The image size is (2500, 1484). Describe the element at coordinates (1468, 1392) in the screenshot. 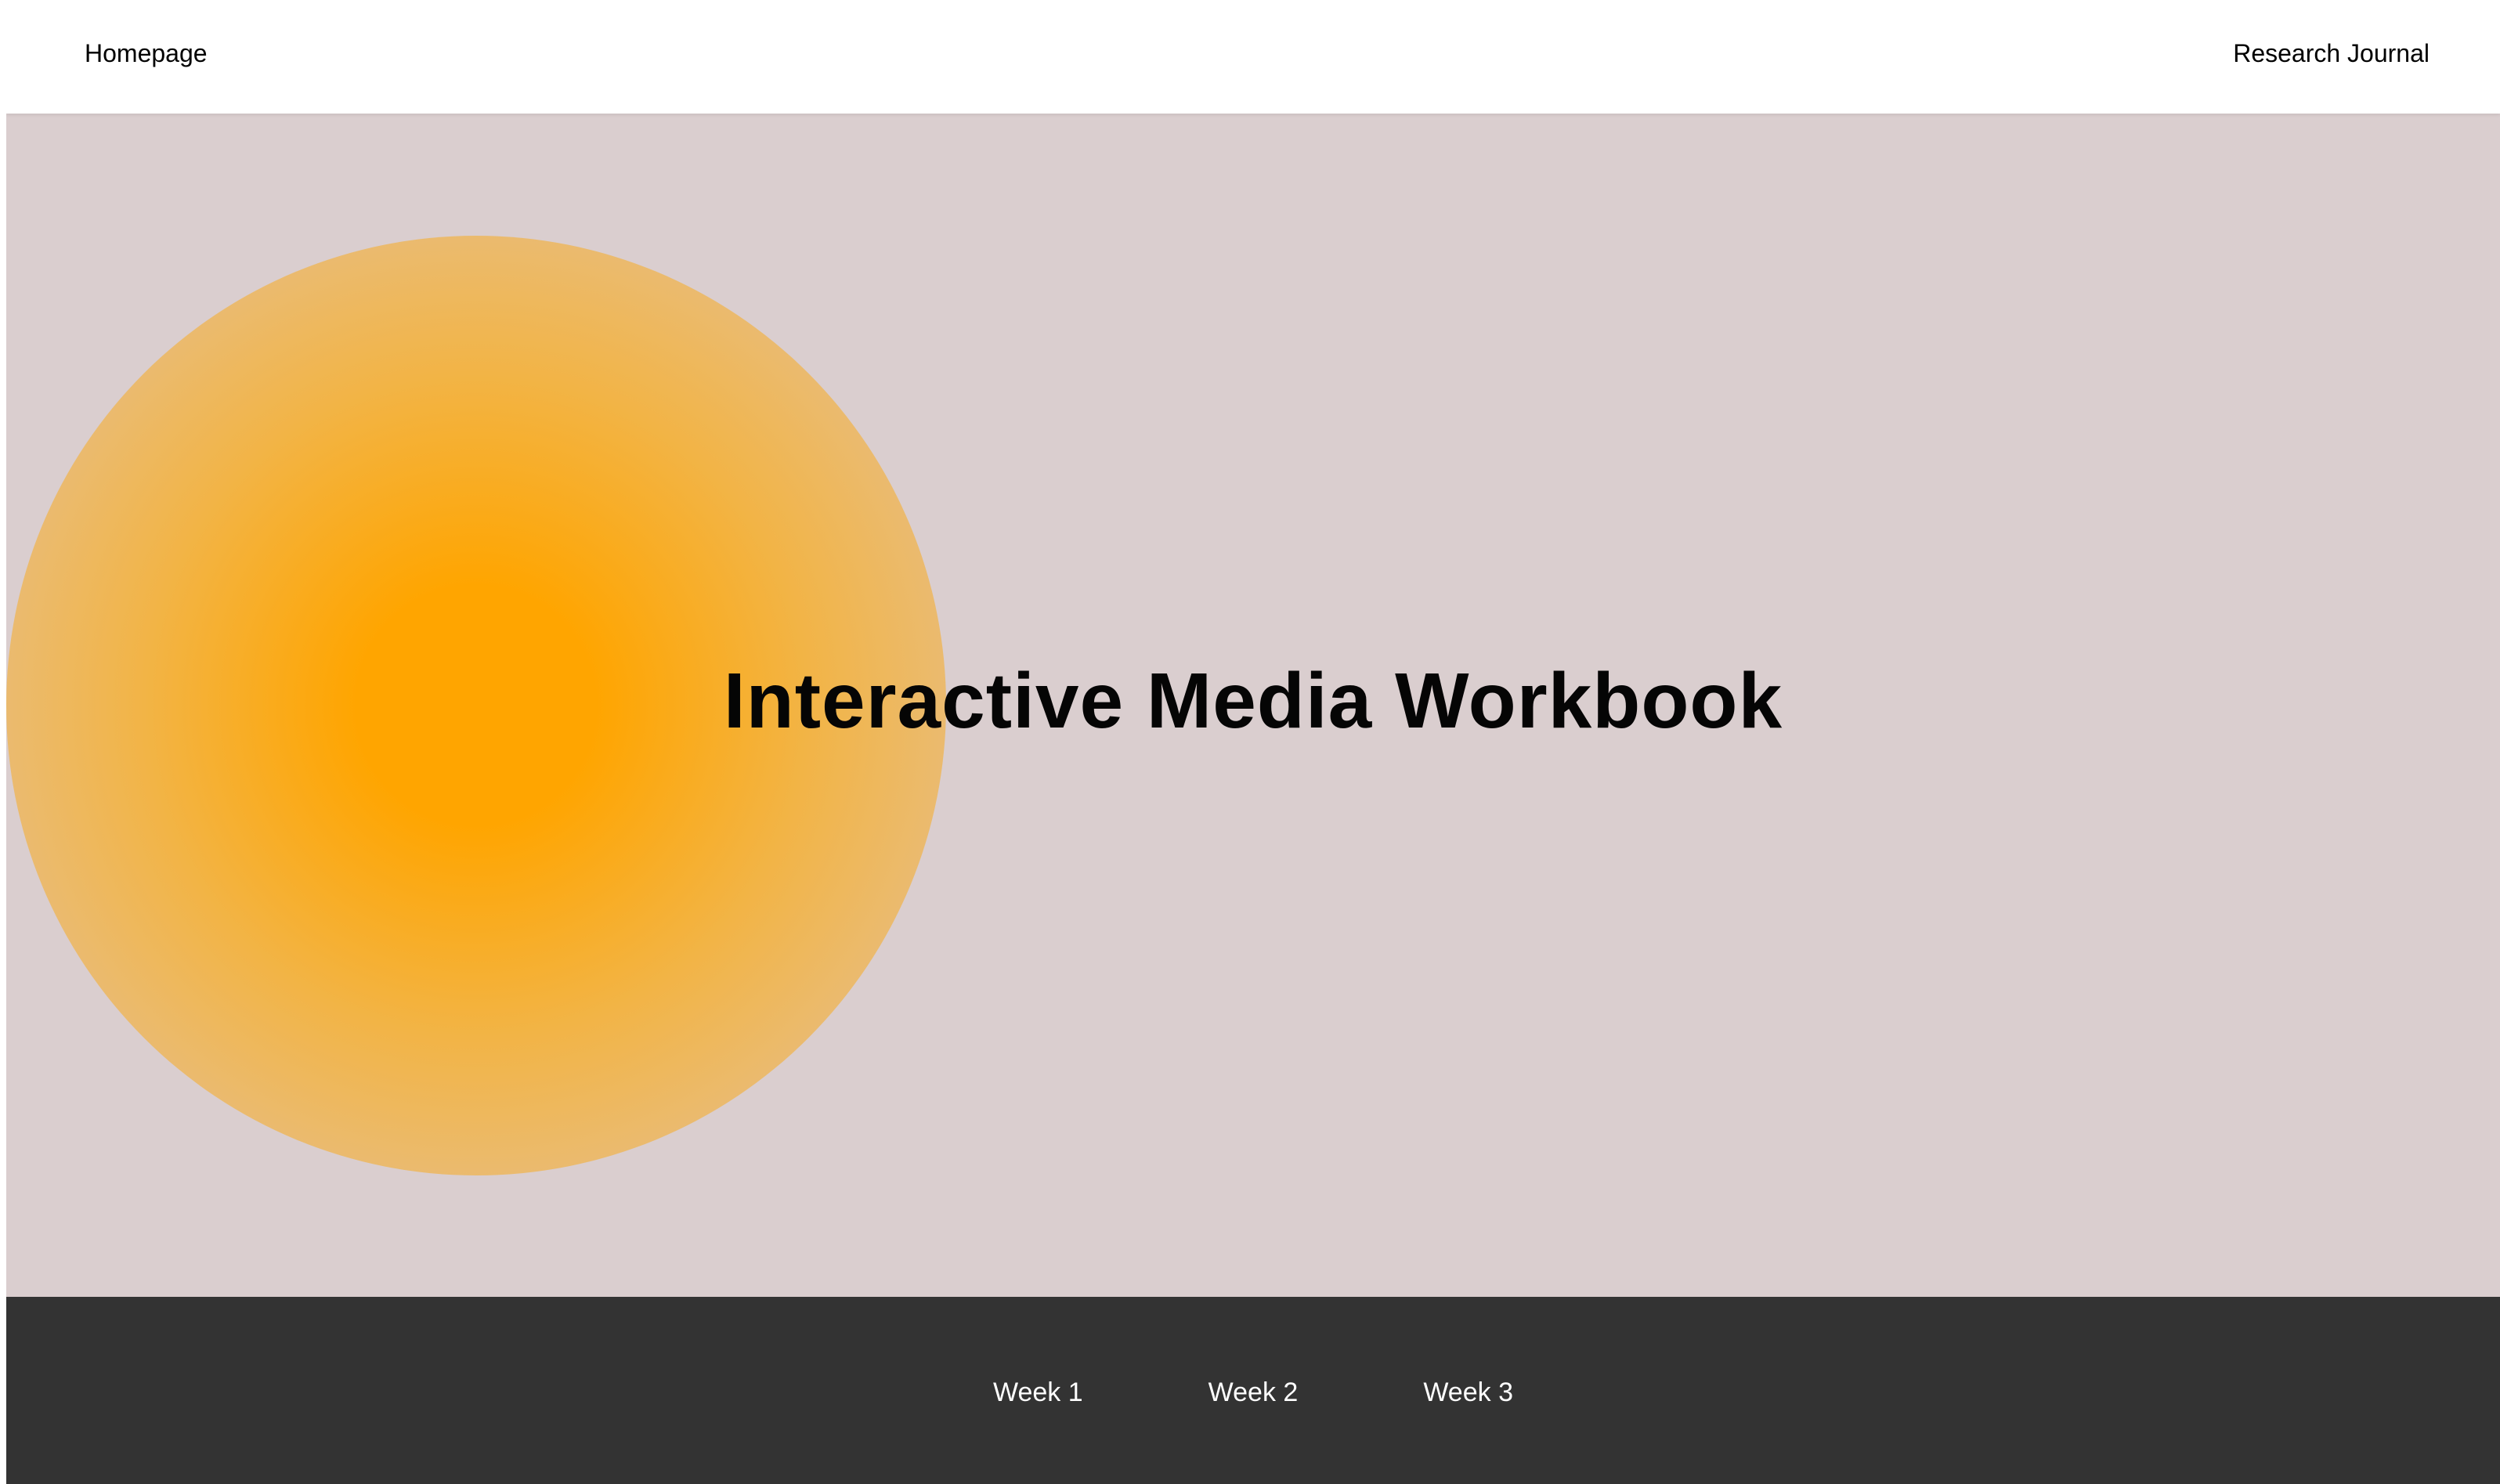

I see `week-3-link: Week 3` at that location.